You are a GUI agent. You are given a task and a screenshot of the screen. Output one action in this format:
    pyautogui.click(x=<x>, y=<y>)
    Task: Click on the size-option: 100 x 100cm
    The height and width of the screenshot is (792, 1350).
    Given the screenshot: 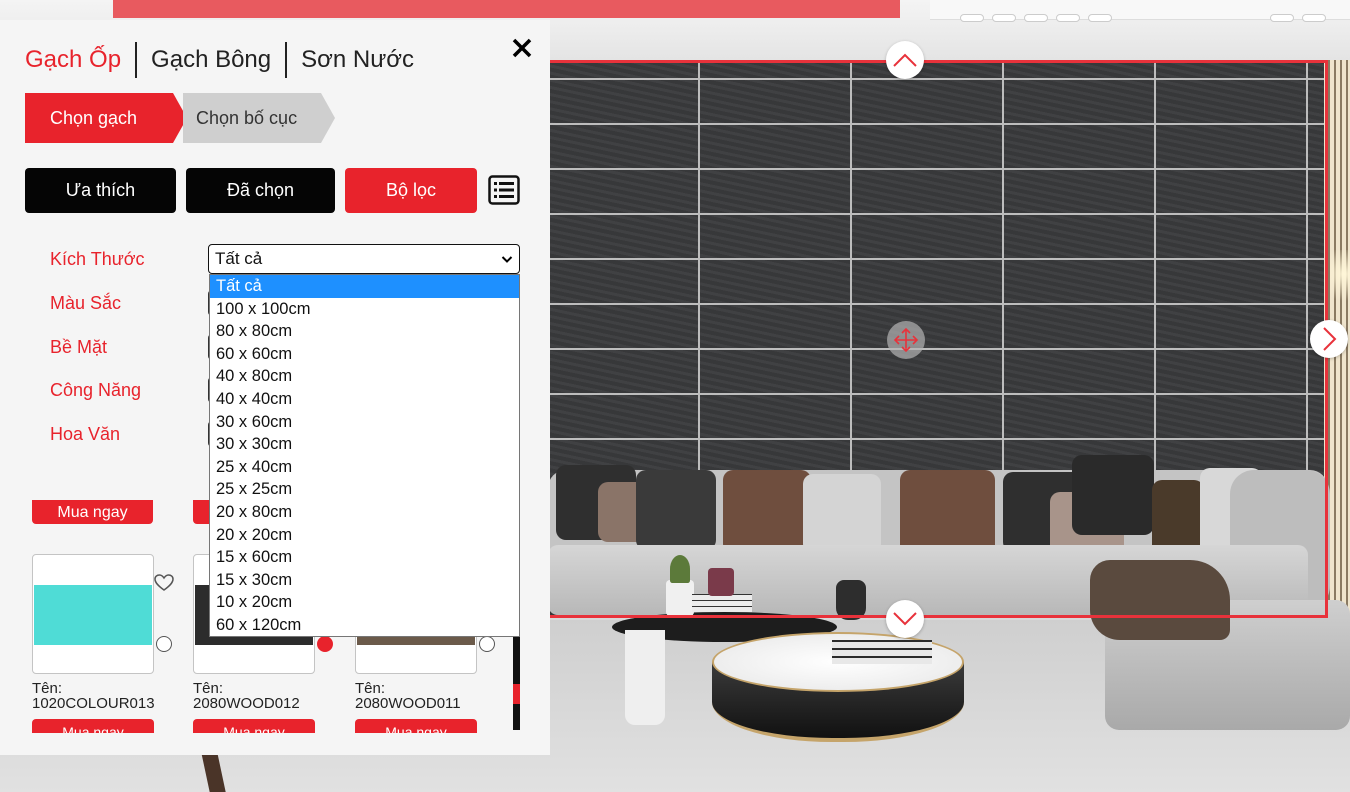 What is the action you would take?
    pyautogui.click(x=364, y=309)
    